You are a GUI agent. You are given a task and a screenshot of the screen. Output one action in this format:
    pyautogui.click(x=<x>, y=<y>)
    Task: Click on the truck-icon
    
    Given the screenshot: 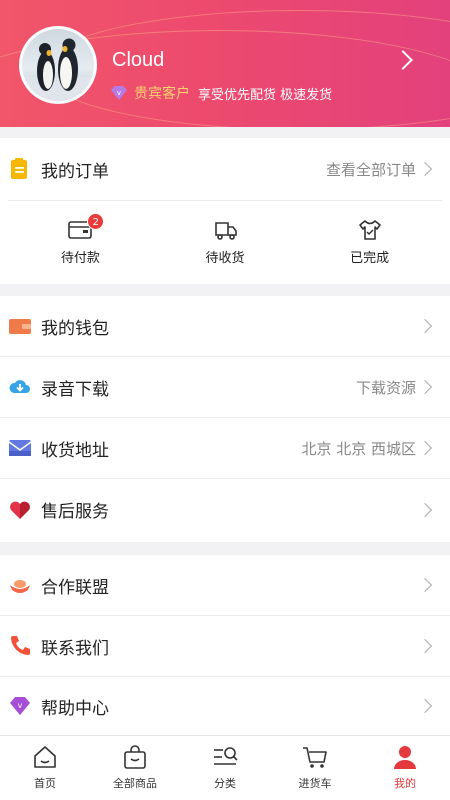 What is the action you would take?
    pyautogui.click(x=225, y=230)
    